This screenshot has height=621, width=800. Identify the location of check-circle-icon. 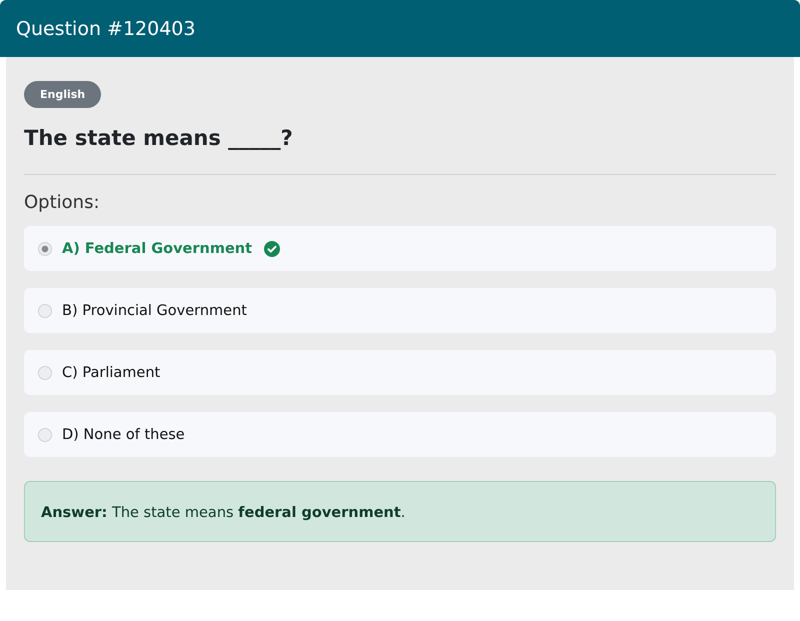
(272, 248).